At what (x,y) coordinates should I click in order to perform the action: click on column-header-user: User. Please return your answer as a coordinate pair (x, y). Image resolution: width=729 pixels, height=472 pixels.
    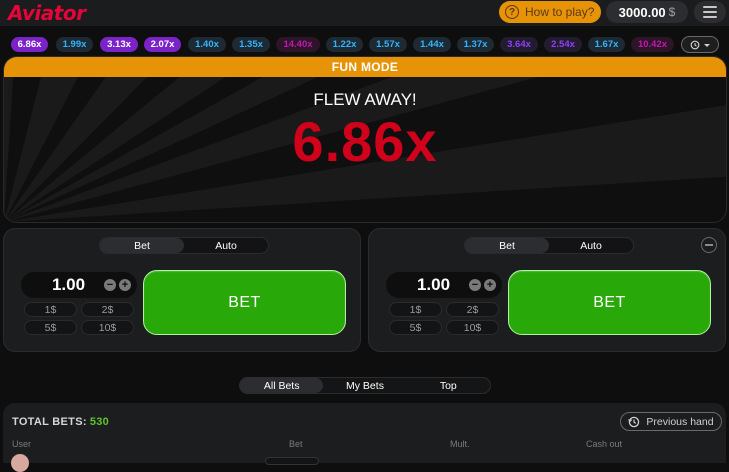
    Looking at the image, I should click on (22, 444).